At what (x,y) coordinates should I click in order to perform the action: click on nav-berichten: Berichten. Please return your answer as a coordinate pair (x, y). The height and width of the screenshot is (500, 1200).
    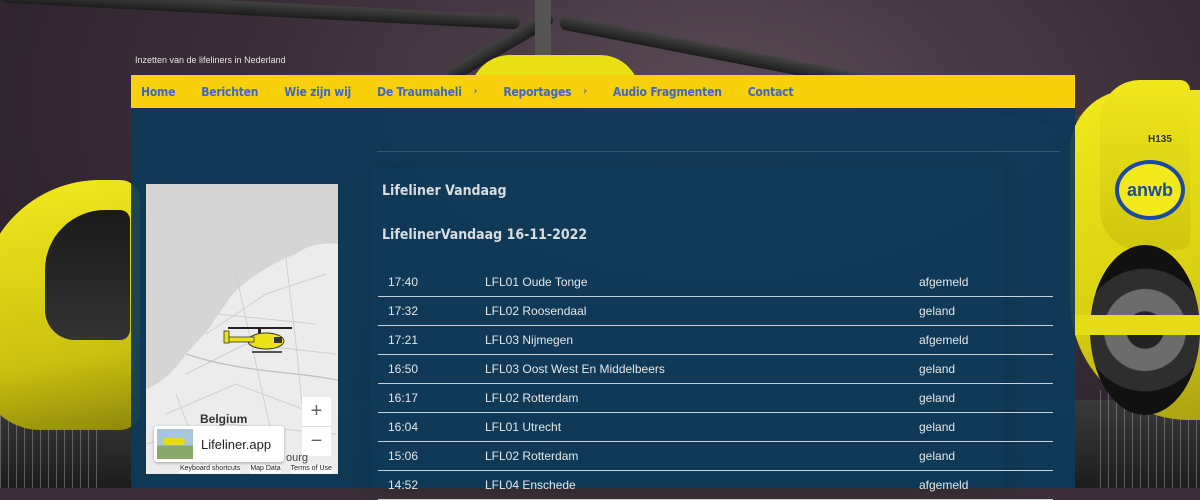
    Looking at the image, I should click on (229, 92).